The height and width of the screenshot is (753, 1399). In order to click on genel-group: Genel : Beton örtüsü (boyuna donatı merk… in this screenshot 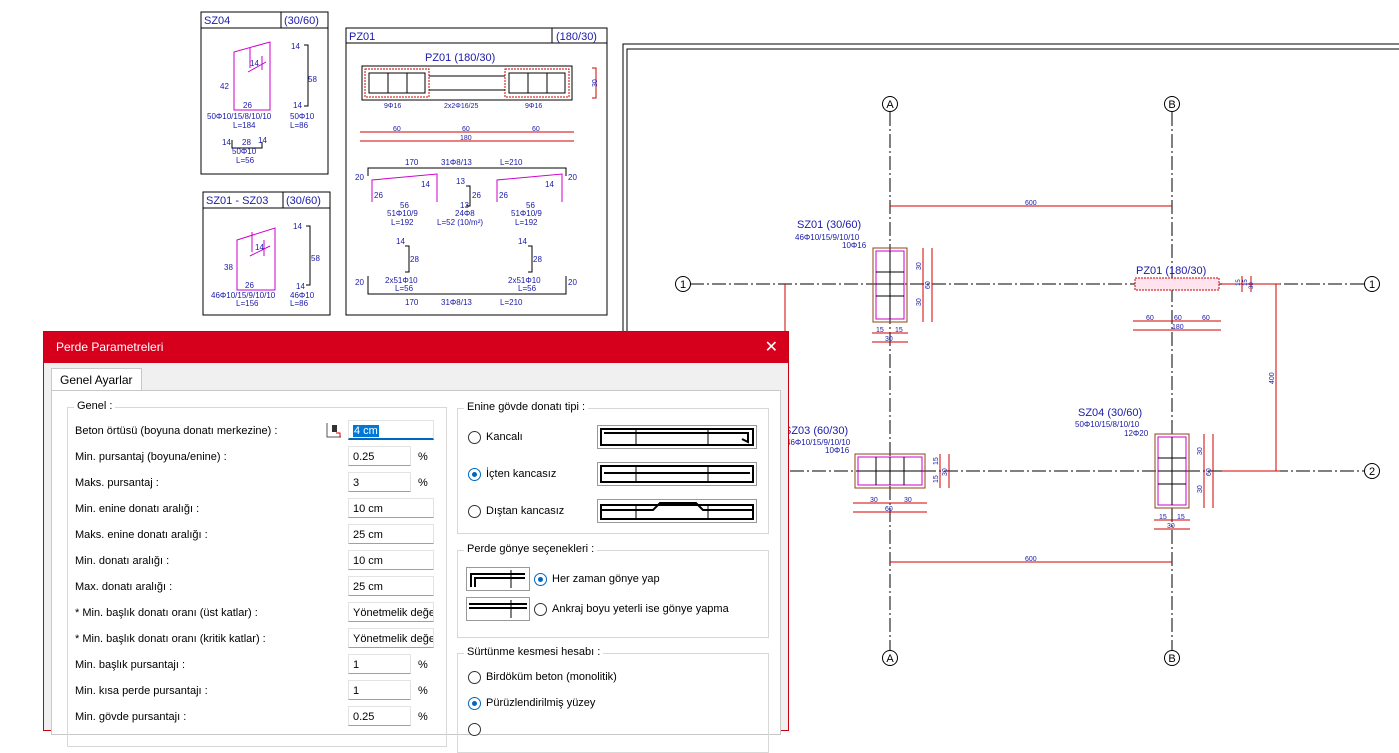, I will do `click(257, 573)`.